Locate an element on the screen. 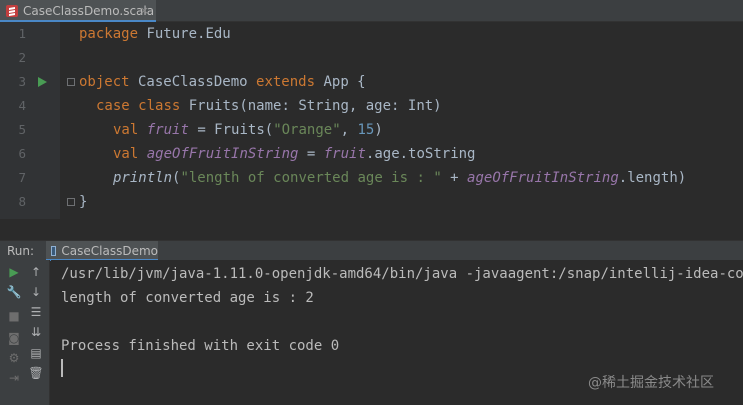  keyword: case is located at coordinates (113, 106).